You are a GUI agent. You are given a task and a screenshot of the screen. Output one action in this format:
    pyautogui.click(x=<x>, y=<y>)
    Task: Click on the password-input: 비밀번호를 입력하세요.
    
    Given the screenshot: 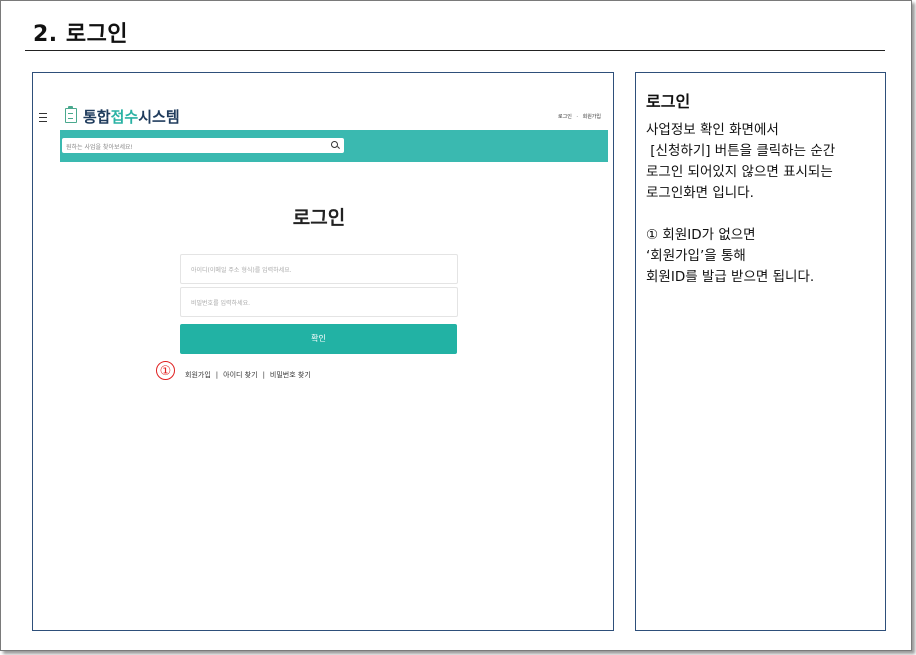 What is the action you would take?
    pyautogui.click(x=319, y=302)
    